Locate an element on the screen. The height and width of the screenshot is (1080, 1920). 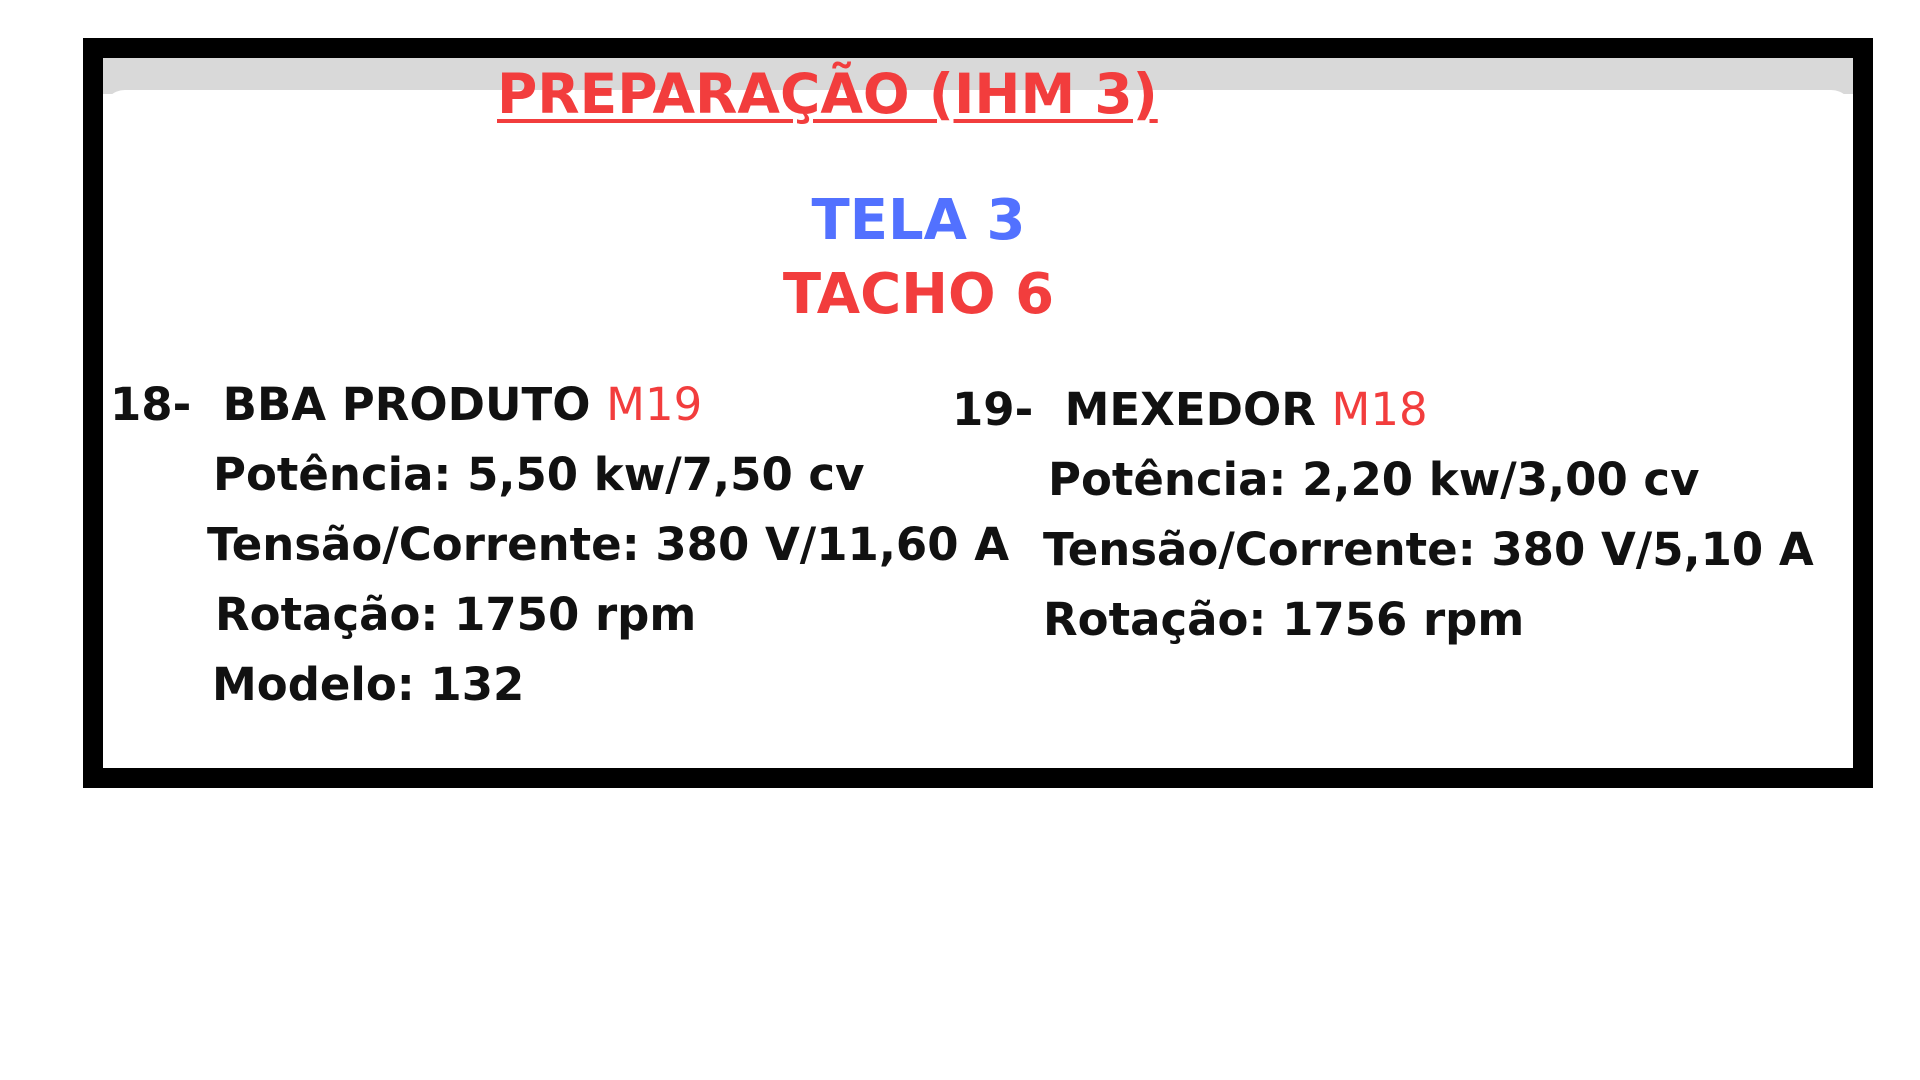
equipment-heading-18: 18- BBA PRODUTO M19 is located at coordinates (406, 404).